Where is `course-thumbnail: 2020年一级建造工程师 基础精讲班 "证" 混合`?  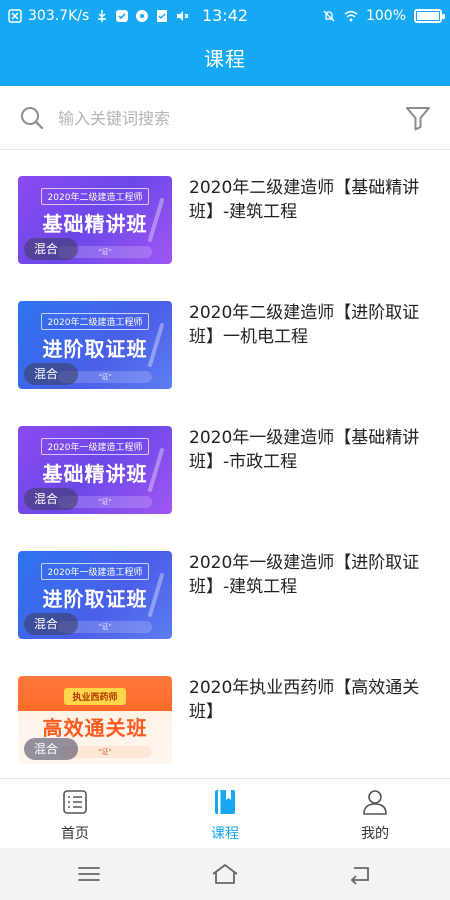
course-thumbnail: 2020年一级建造工程师 基础精讲班 "证" 混合 is located at coordinates (95, 470).